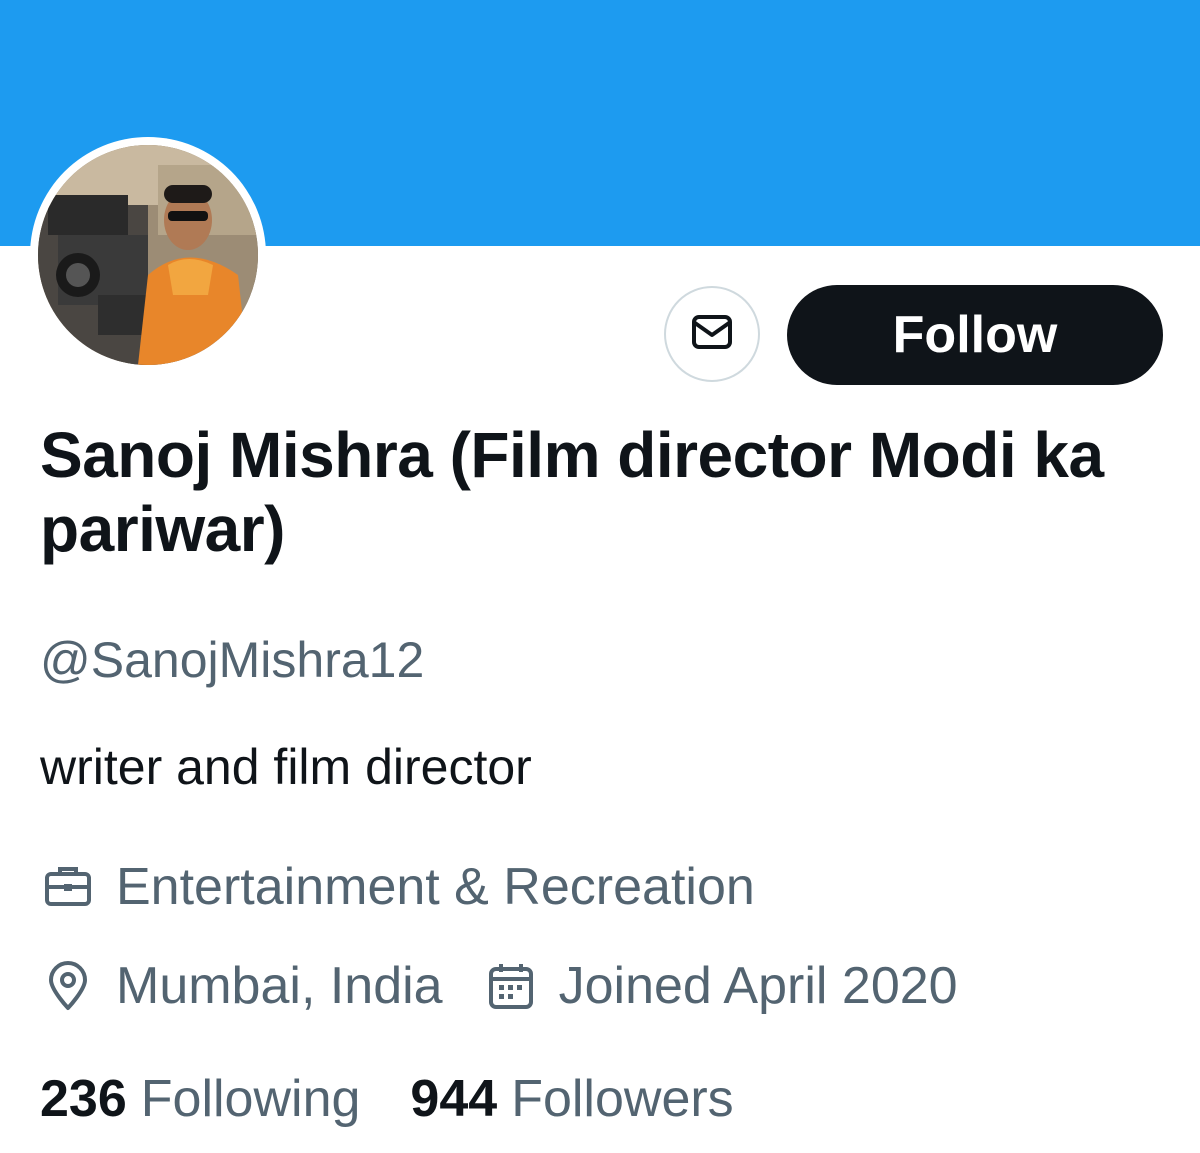  Describe the element at coordinates (435, 887) in the screenshot. I see `category-label: Entertainment & Recreation` at that location.